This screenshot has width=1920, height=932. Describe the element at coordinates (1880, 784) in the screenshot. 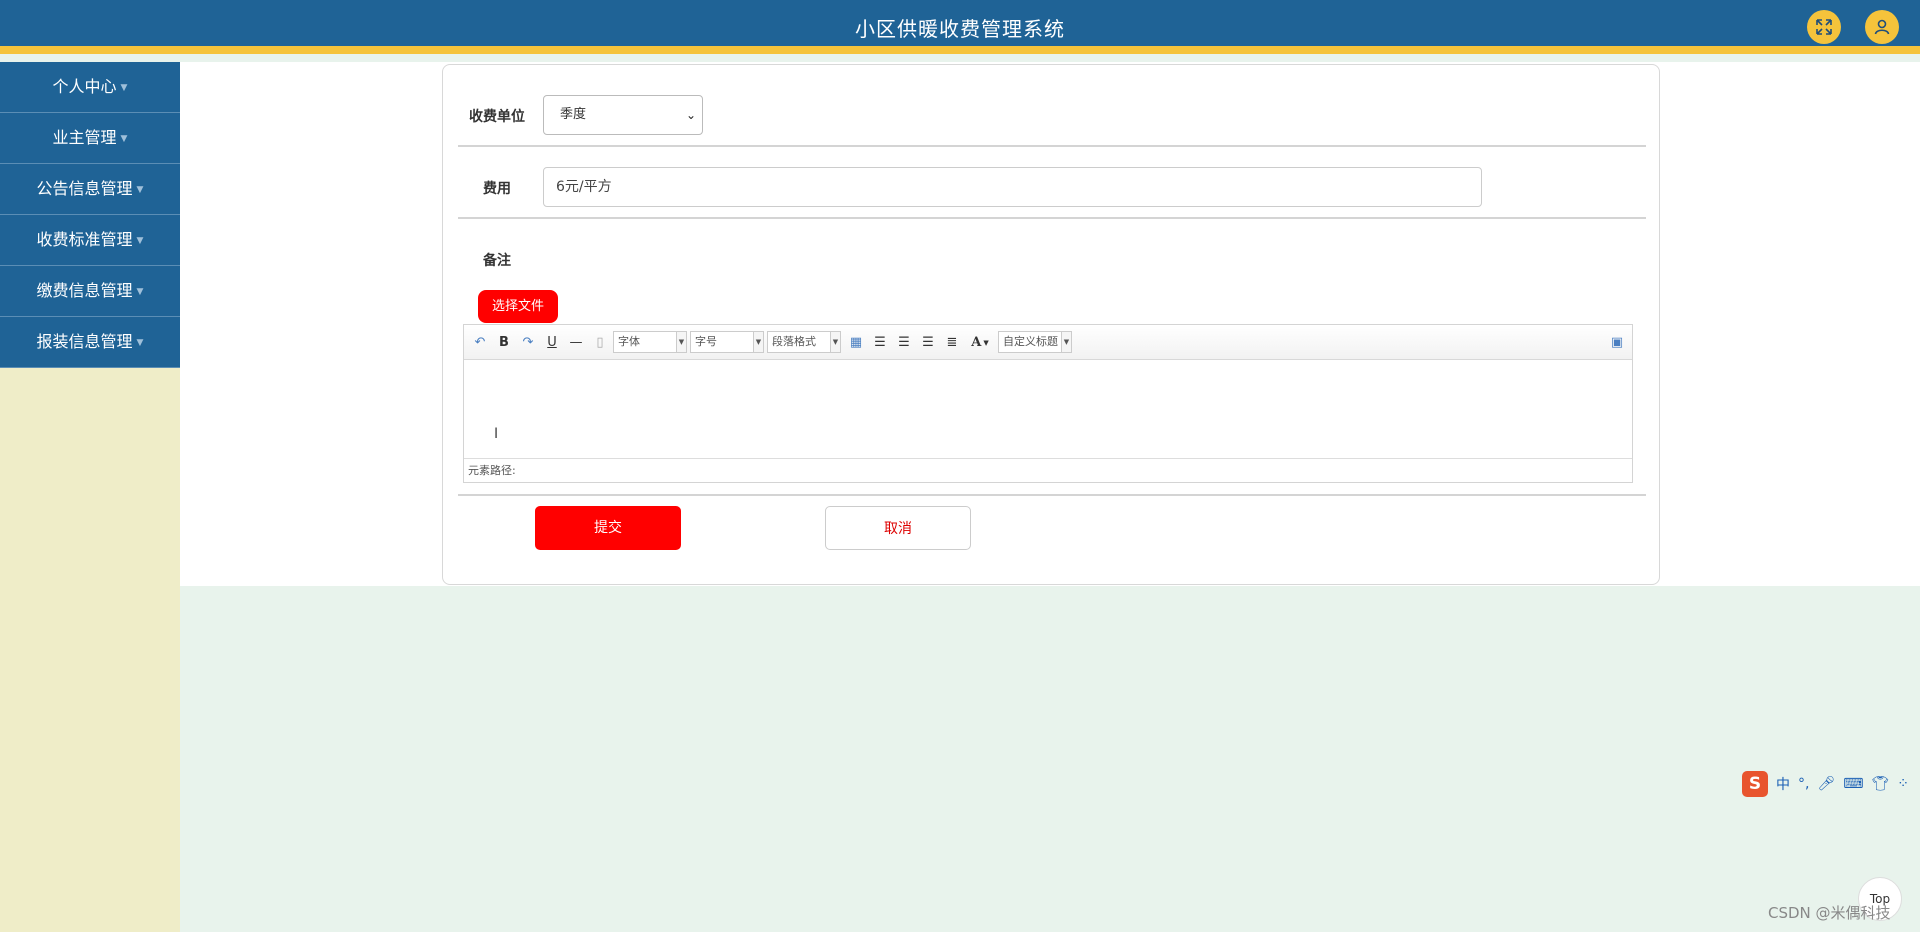

I see `skin-icon: 👕︎` at that location.